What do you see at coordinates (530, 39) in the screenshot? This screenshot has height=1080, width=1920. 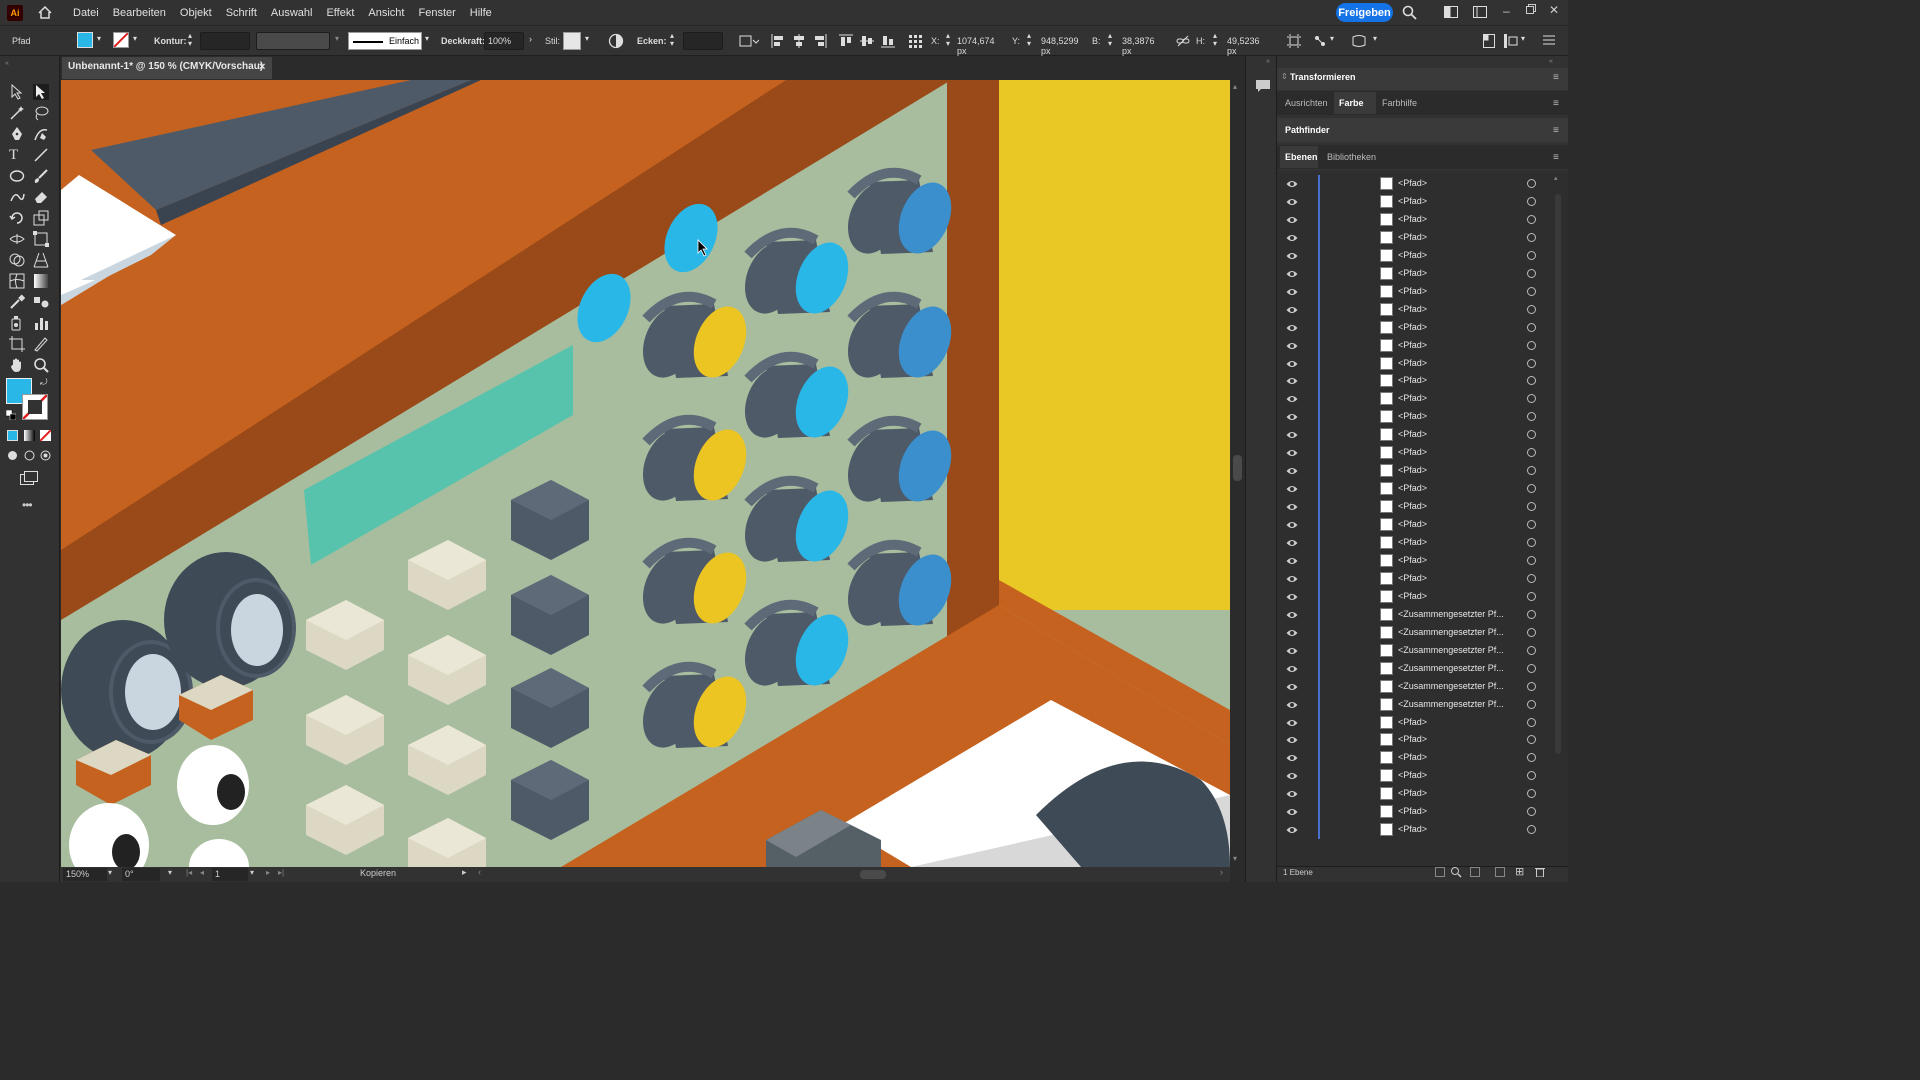 I see `chevron-right-icon: ›` at bounding box center [530, 39].